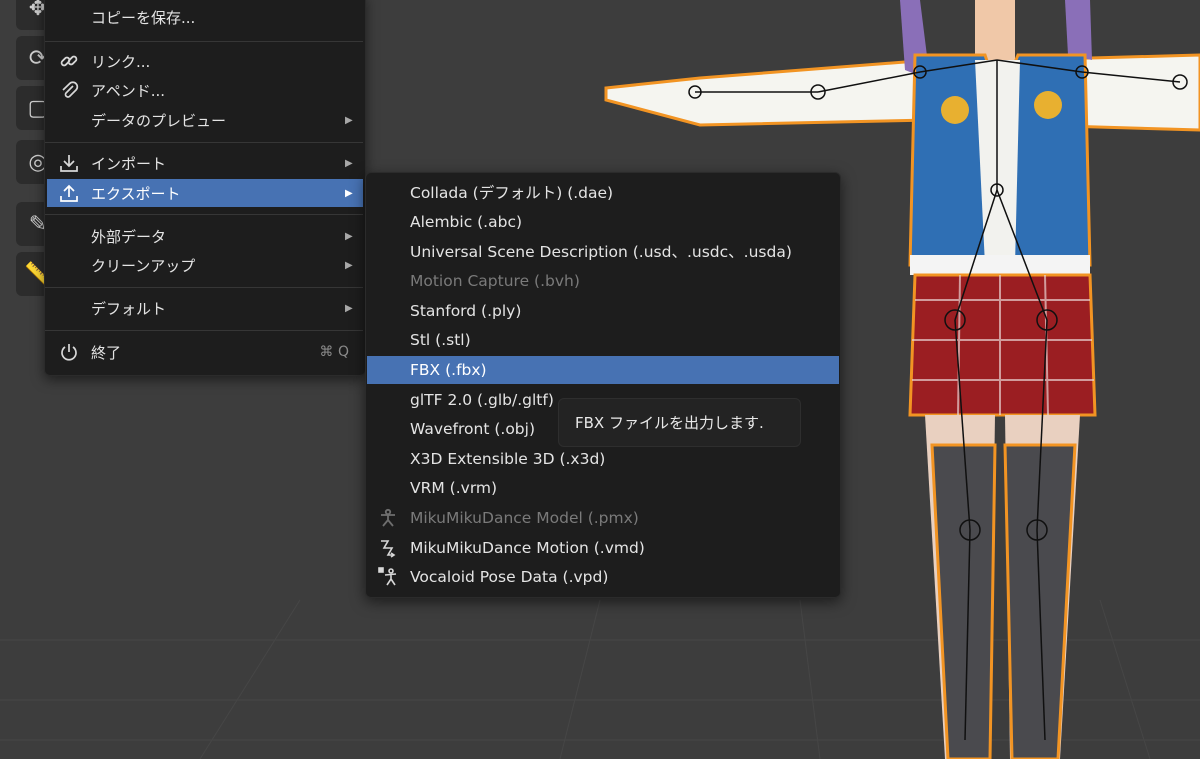 The height and width of the screenshot is (759, 1200). I want to click on export-item-alembic: Alembic (.abc), so click(603, 221).